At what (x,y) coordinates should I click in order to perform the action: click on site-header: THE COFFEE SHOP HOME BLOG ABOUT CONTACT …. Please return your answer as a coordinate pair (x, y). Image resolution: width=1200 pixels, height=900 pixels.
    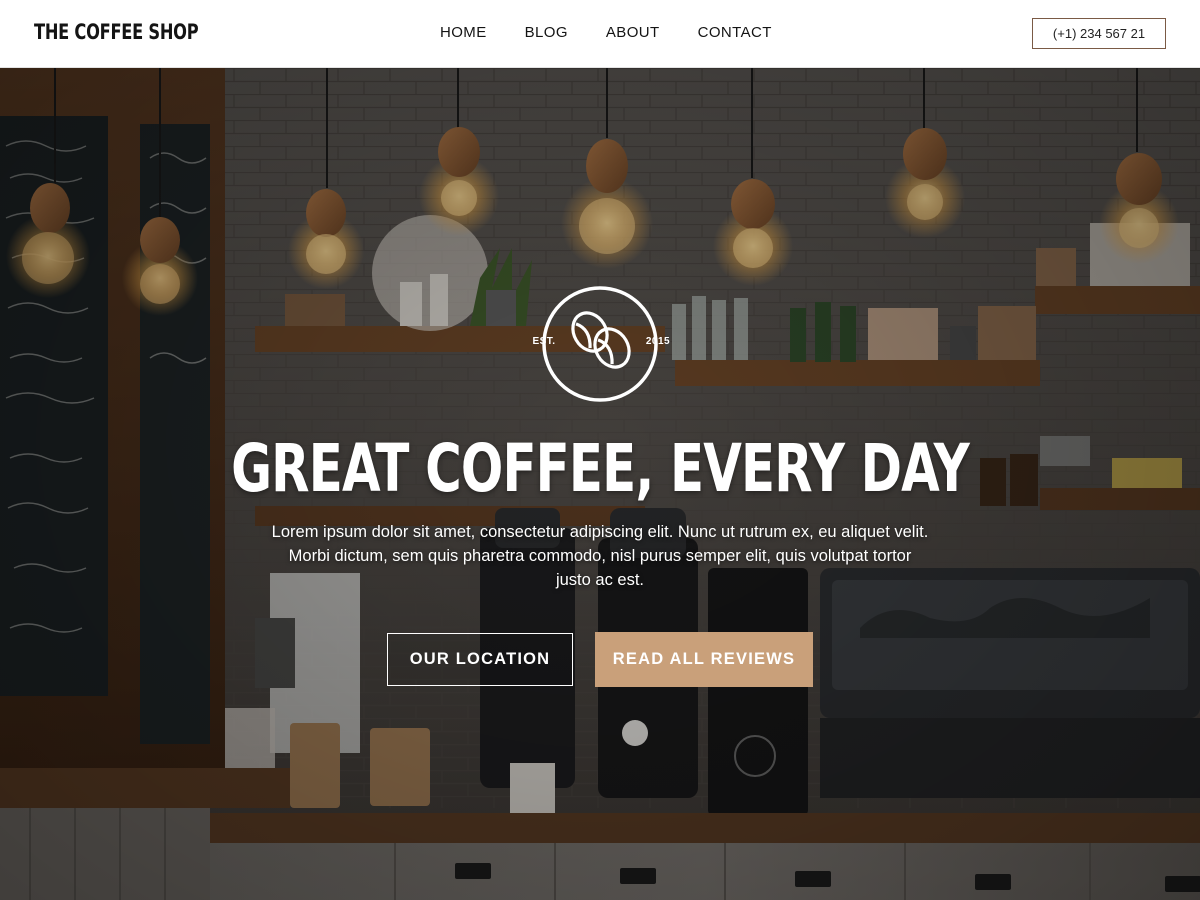
    Looking at the image, I should click on (600, 34).